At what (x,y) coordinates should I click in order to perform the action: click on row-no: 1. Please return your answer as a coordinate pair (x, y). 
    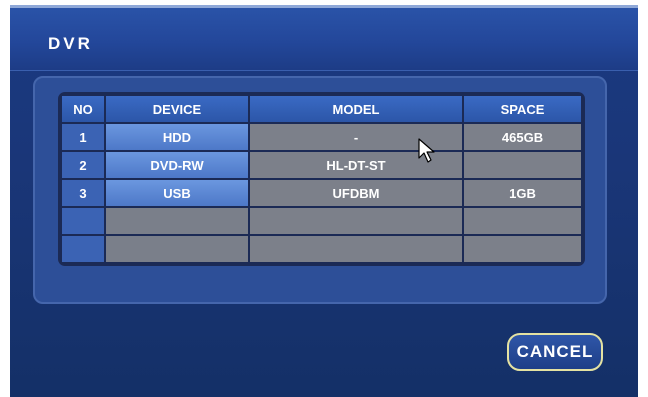
    Looking at the image, I should click on (83, 137).